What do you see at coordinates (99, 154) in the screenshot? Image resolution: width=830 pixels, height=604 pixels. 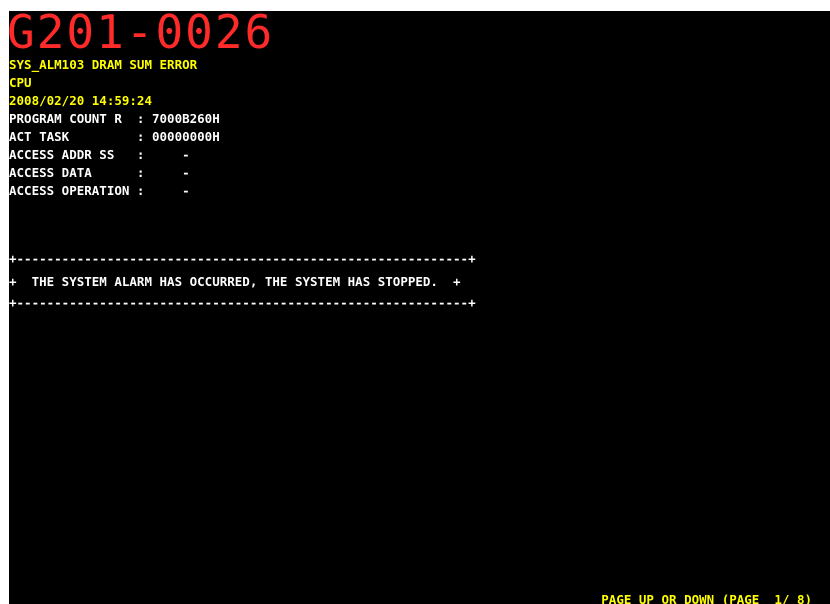 I see `detail-access-address: ACCESS ADDR SS : -` at bounding box center [99, 154].